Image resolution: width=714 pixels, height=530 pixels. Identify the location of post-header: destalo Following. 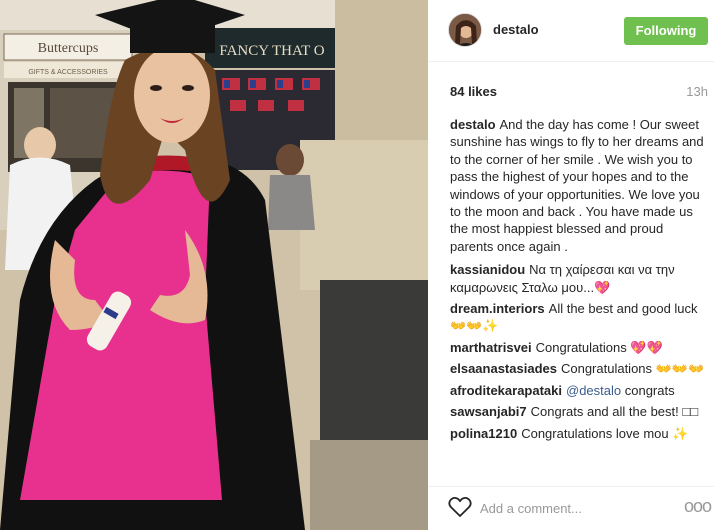
(571, 31).